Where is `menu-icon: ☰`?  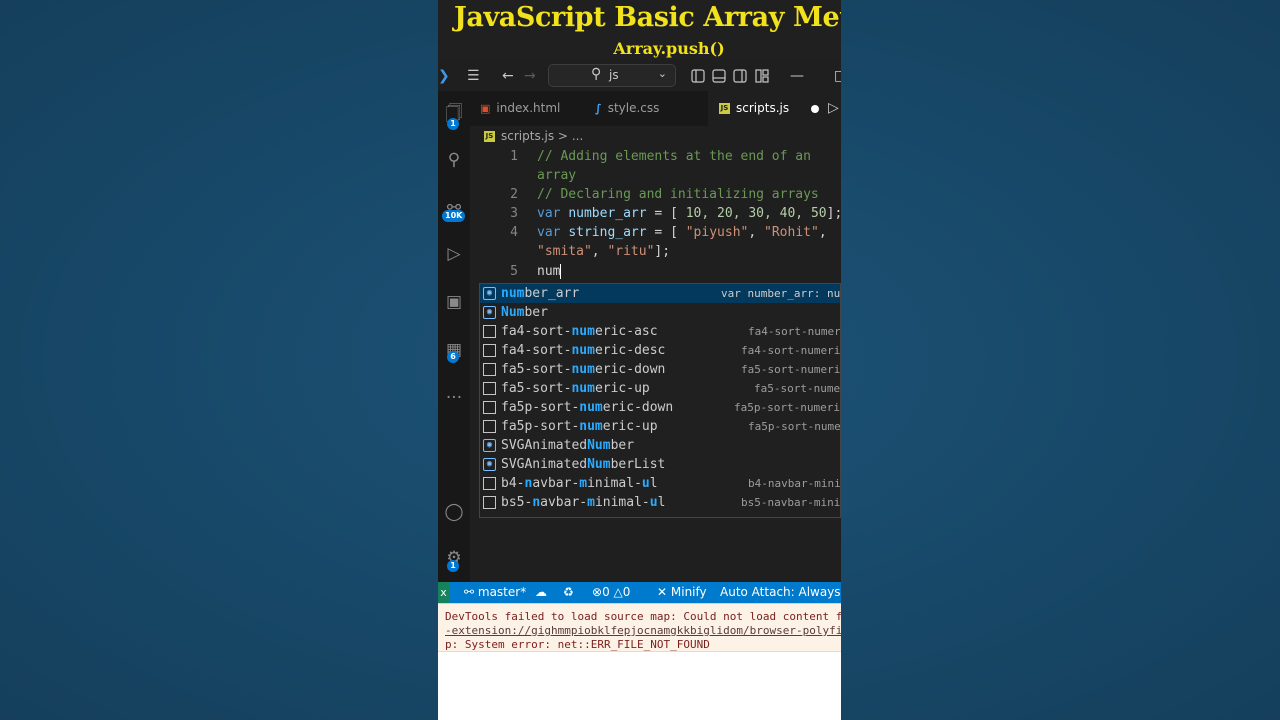
menu-icon: ☰ is located at coordinates (473, 76).